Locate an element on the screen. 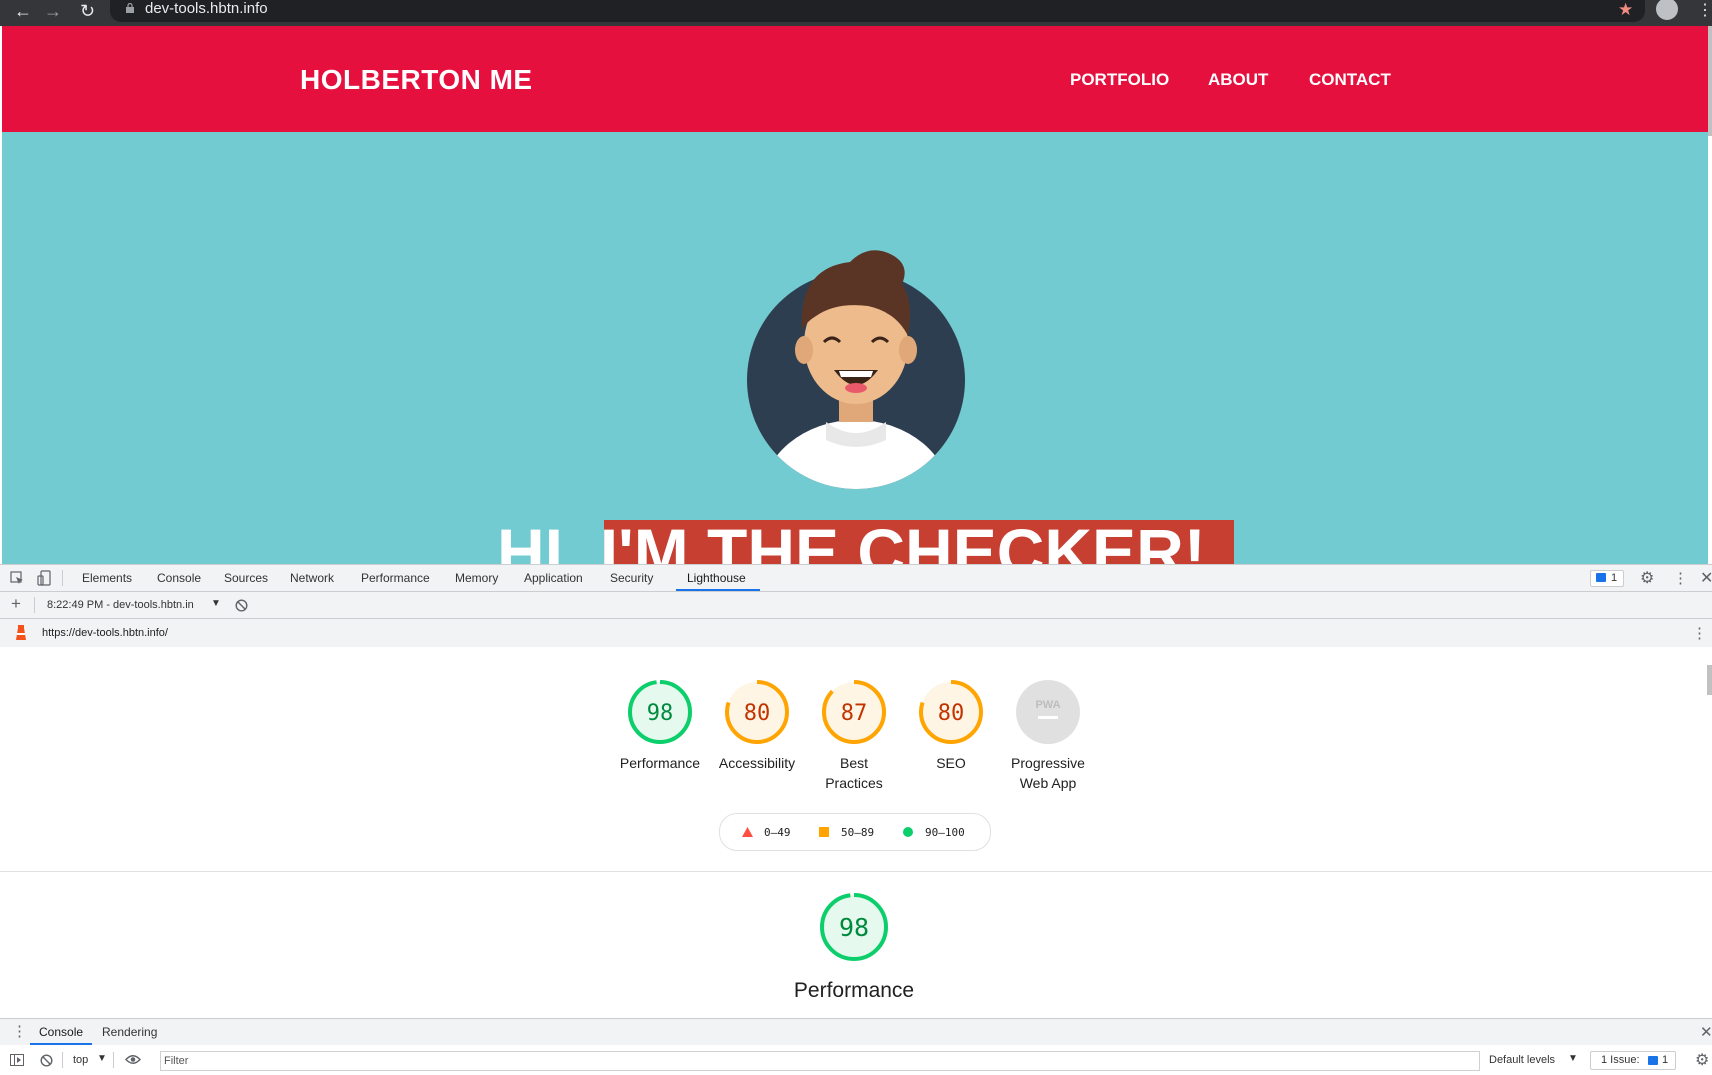 Image resolution: width=1712 pixels, height=1075 pixels. context-selector: top is located at coordinates (80, 1060).